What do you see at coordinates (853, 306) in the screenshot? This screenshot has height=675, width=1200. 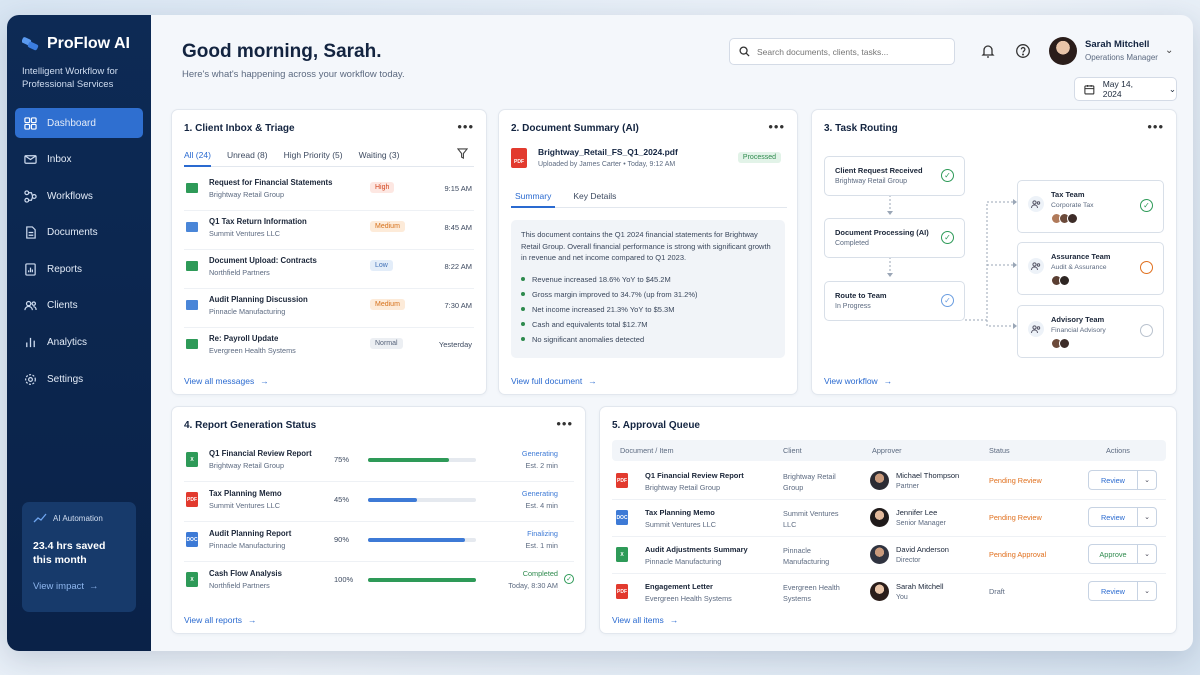 I see `step-sub: In Progress` at bounding box center [853, 306].